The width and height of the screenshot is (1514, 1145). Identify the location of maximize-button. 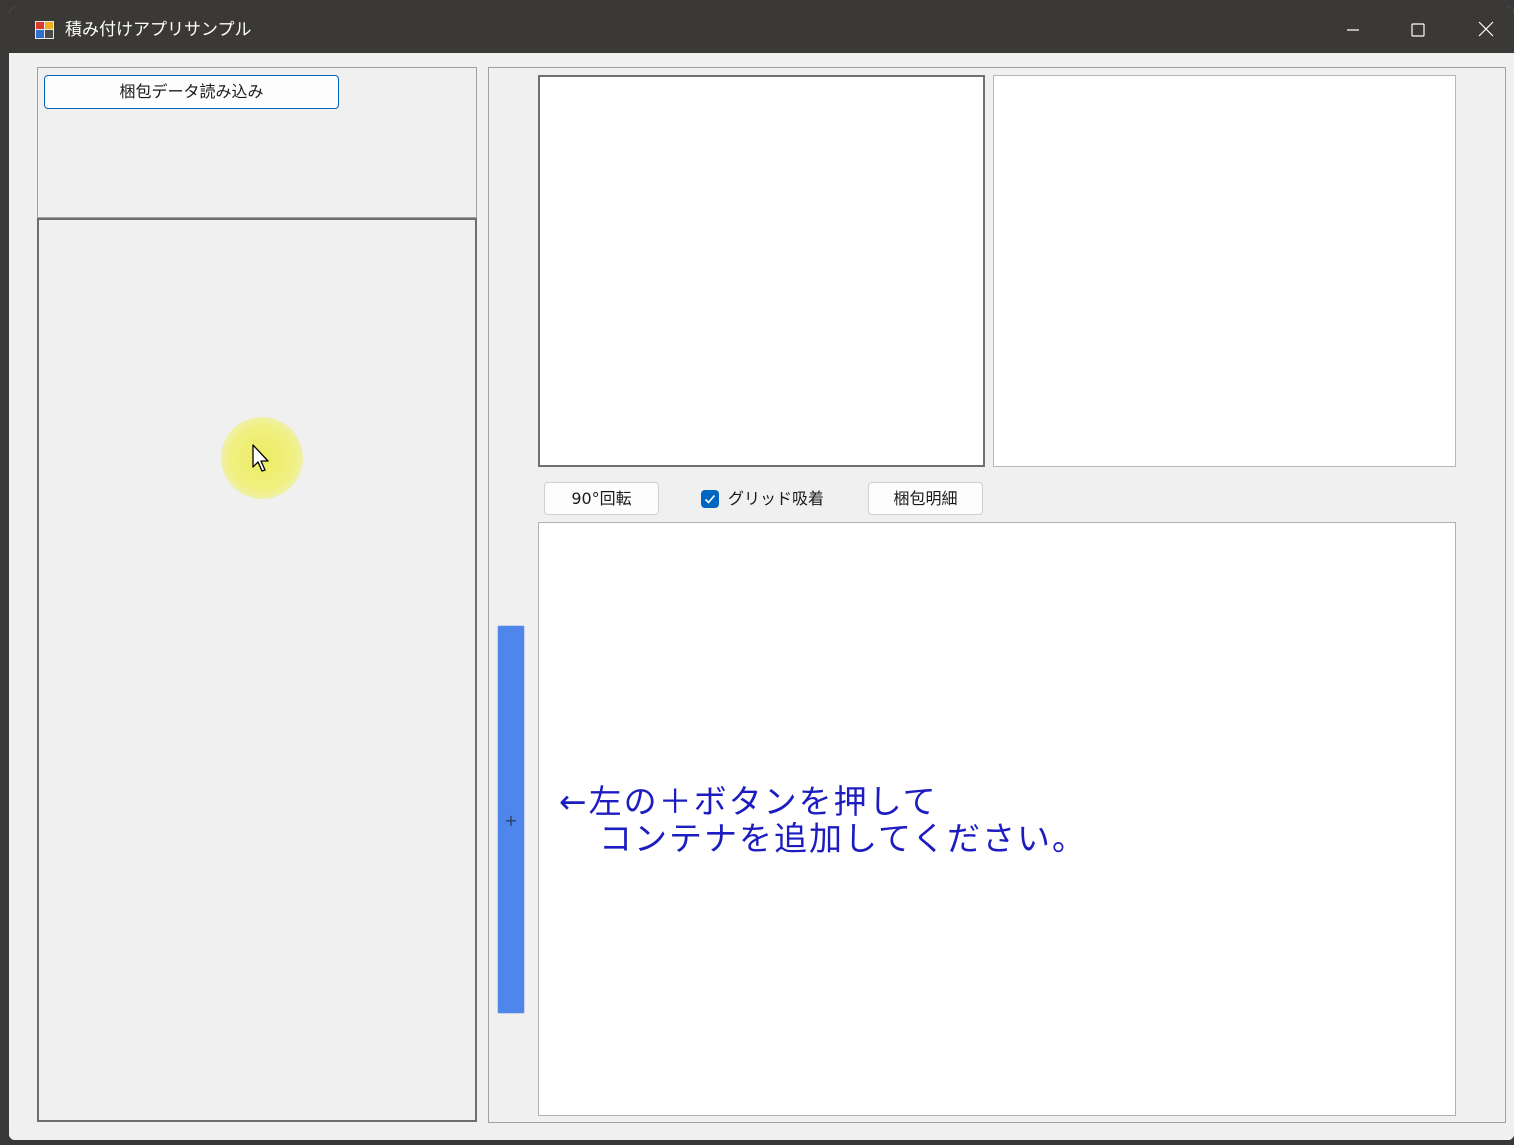
(1418, 29).